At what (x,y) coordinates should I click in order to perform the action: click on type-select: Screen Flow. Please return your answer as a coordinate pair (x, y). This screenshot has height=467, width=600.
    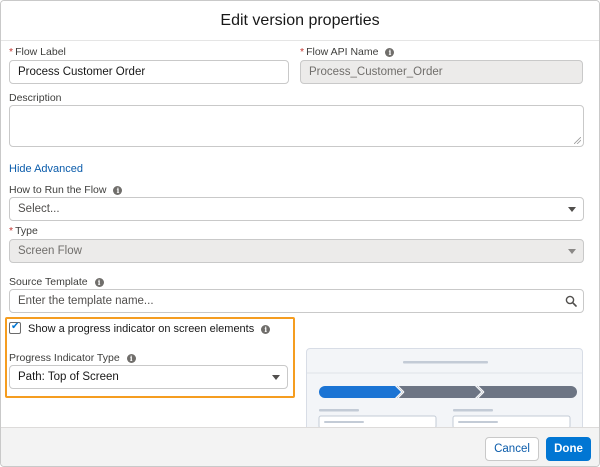
    Looking at the image, I should click on (296, 251).